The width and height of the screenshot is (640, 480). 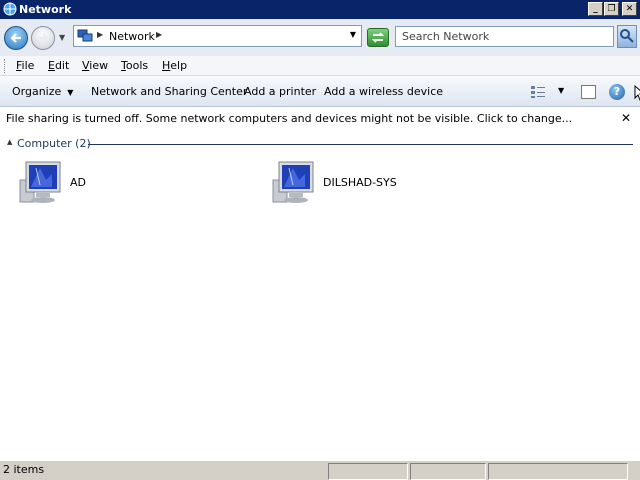 I want to click on menu-help-label: elp, so click(x=179, y=65).